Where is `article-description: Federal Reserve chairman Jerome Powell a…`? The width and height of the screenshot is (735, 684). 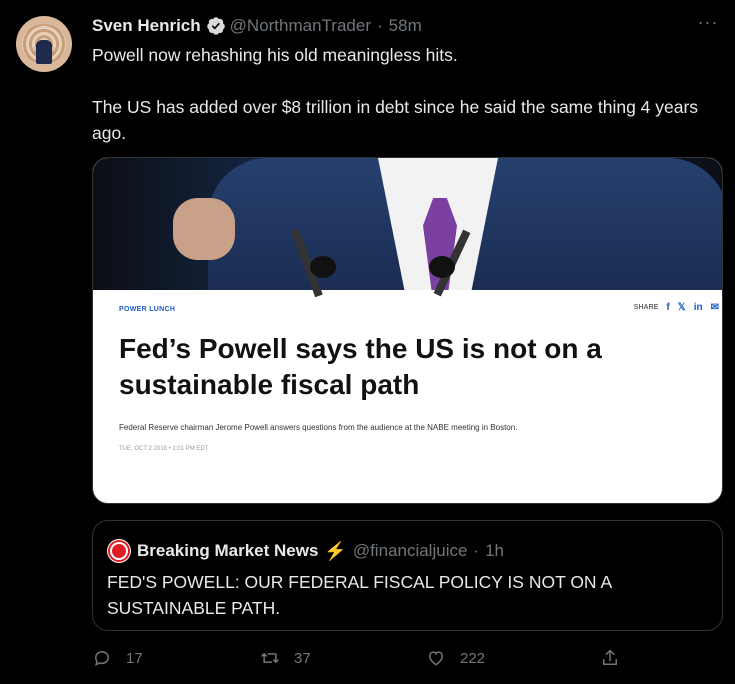 article-description: Federal Reserve chairman Jerome Powell a… is located at coordinates (318, 427).